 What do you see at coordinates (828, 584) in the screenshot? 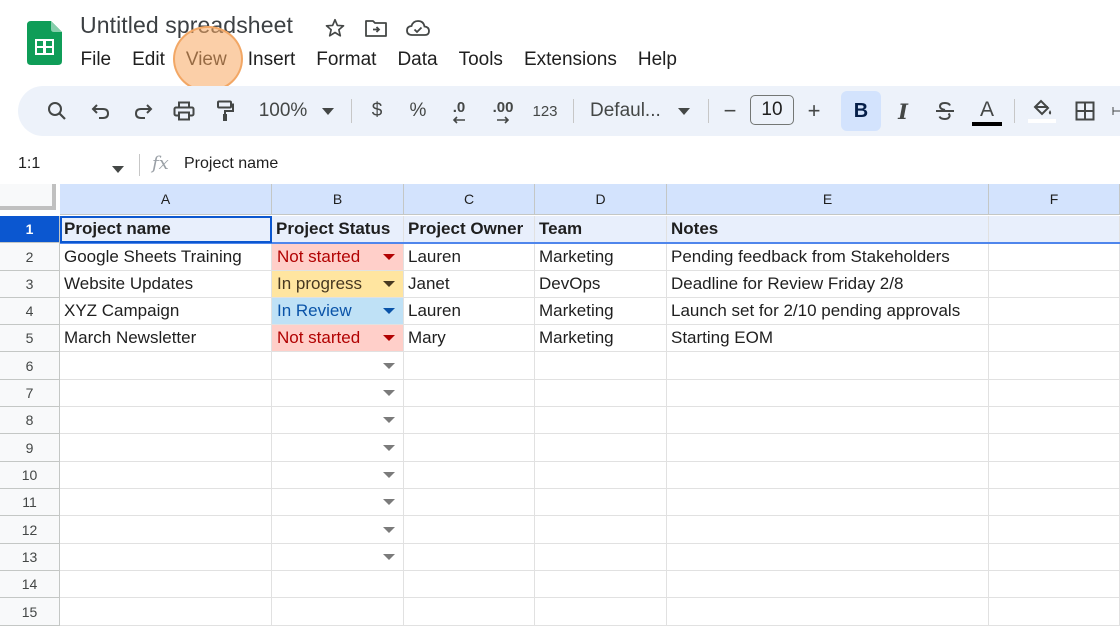
I see `cell-e14` at bounding box center [828, 584].